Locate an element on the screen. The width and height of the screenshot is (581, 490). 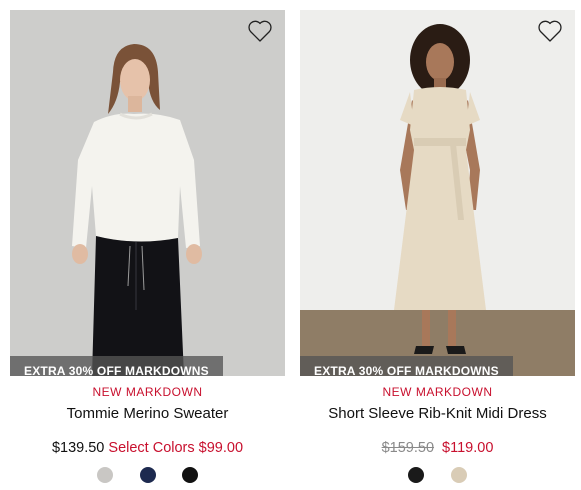
sale-price: $99.00 is located at coordinates (221, 448).